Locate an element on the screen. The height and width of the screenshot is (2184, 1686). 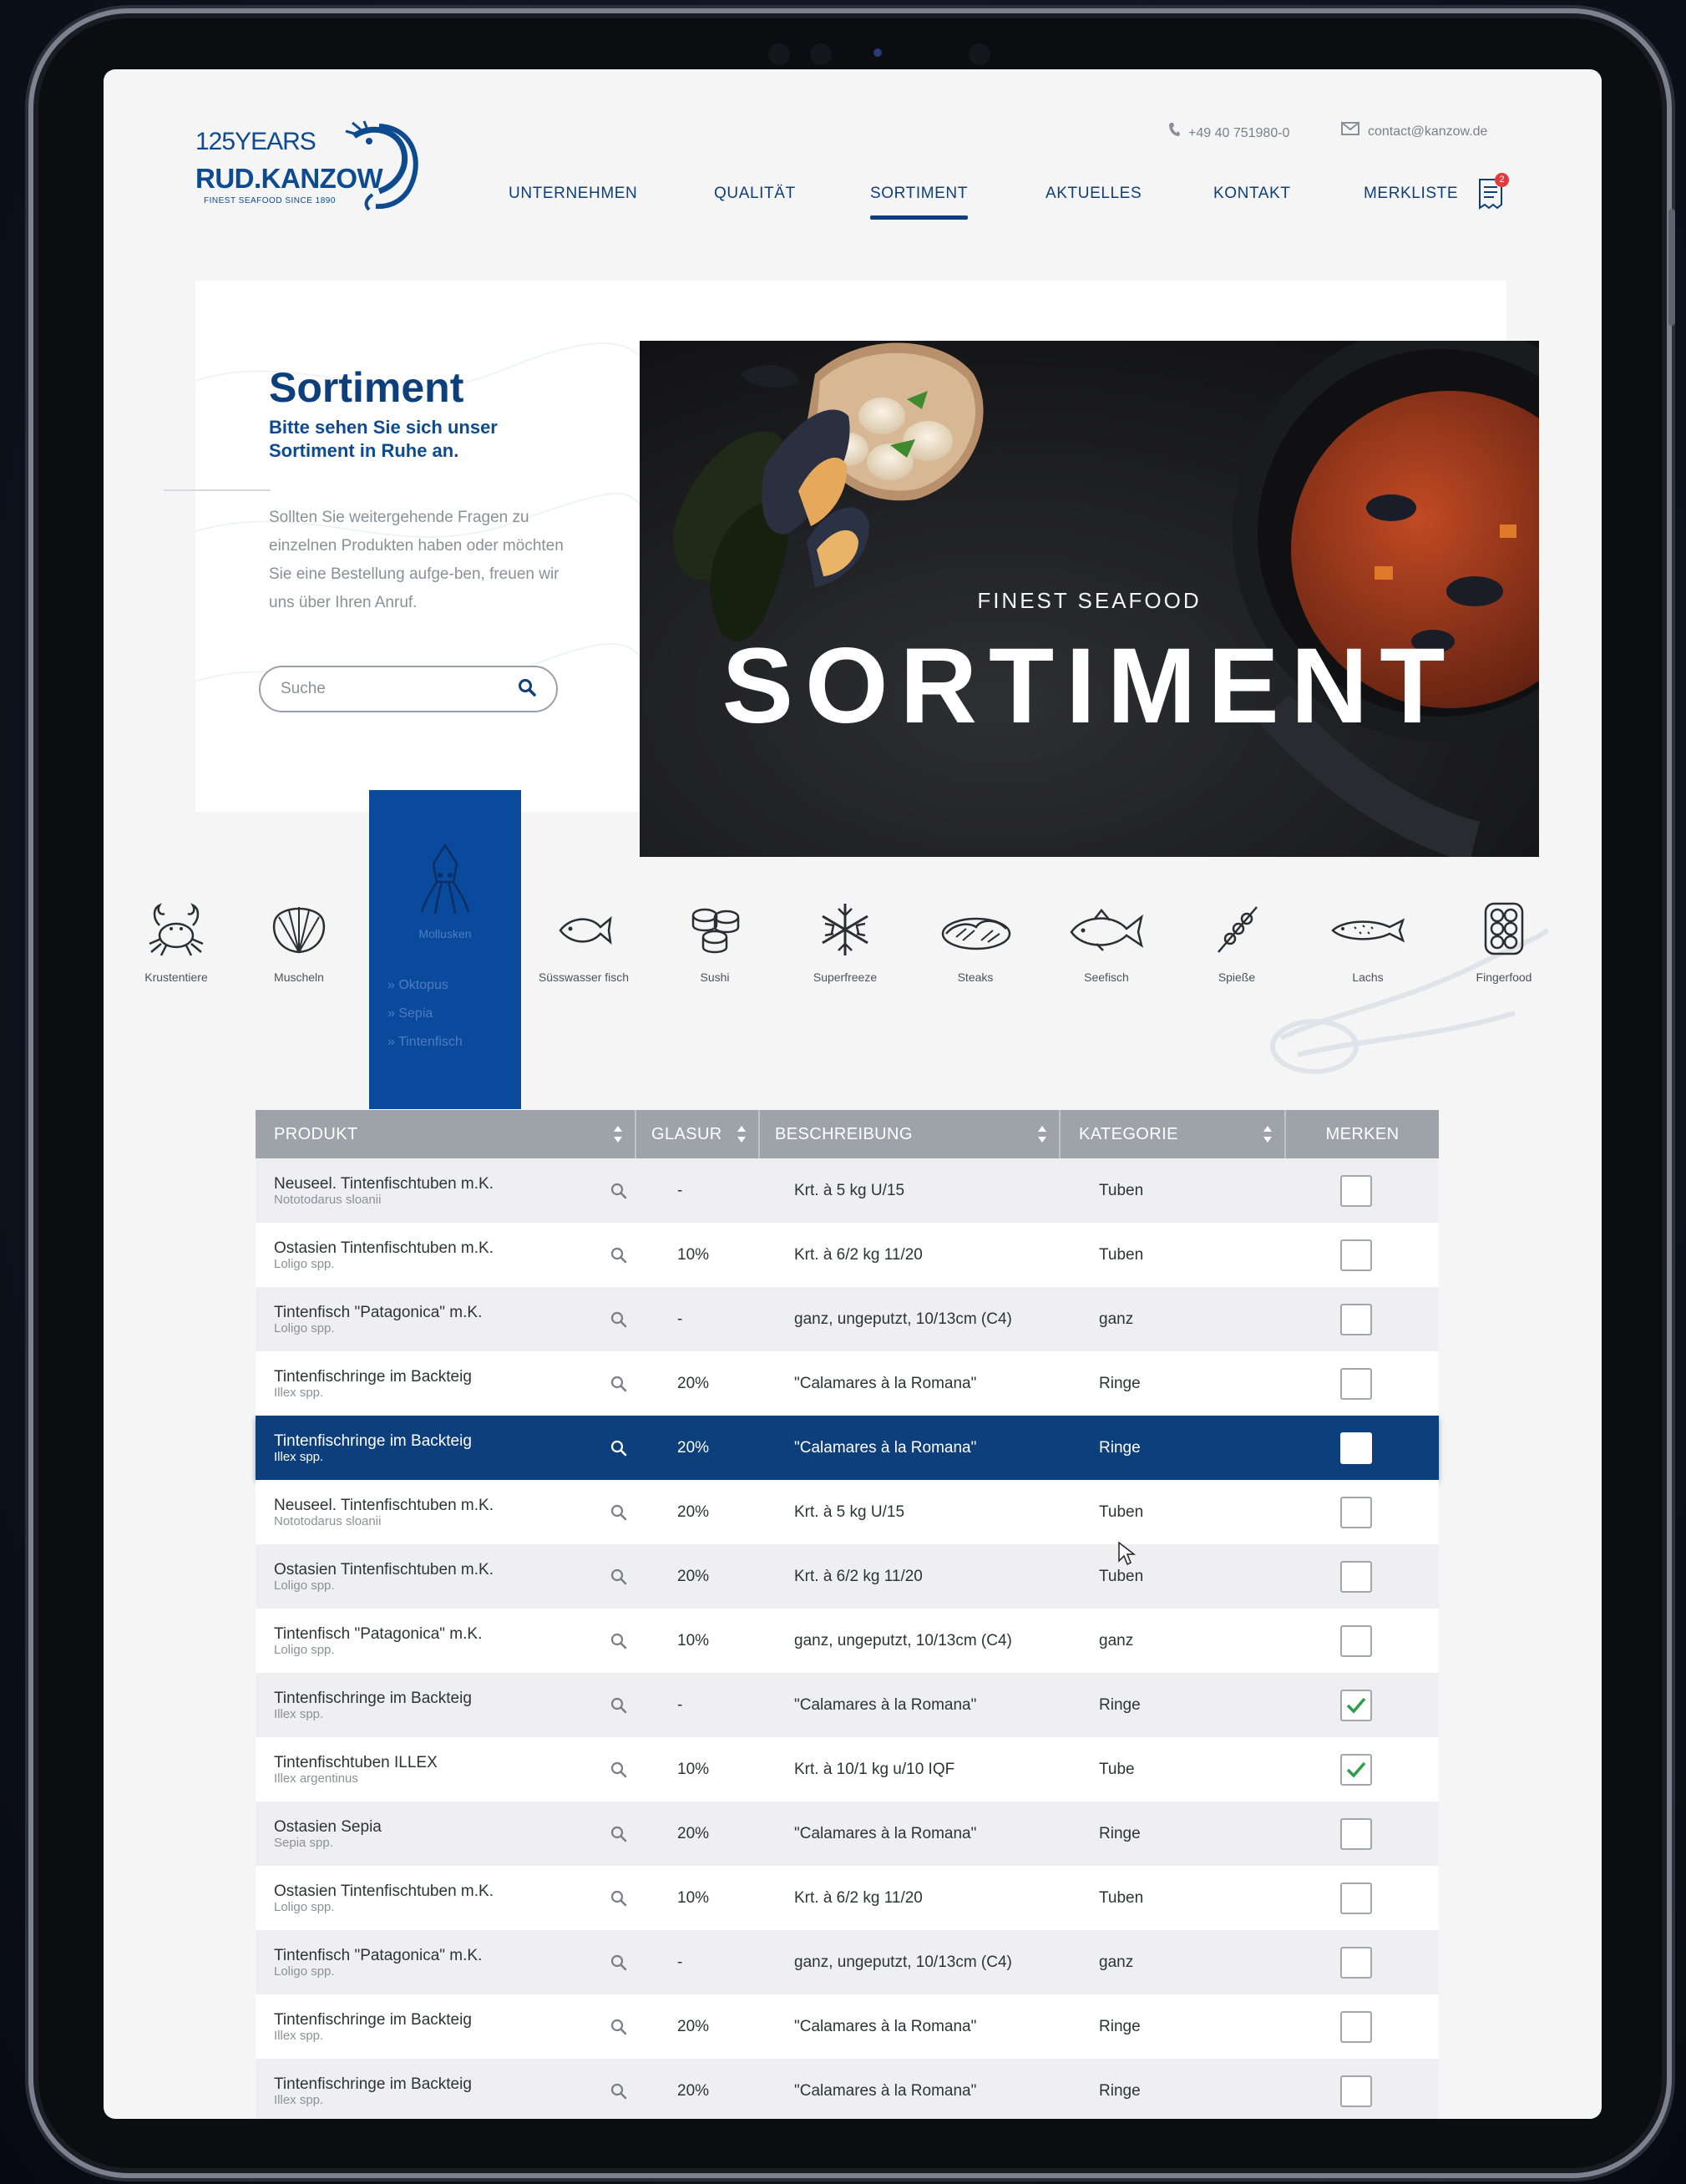
category-label: Sushi is located at coordinates (715, 977).